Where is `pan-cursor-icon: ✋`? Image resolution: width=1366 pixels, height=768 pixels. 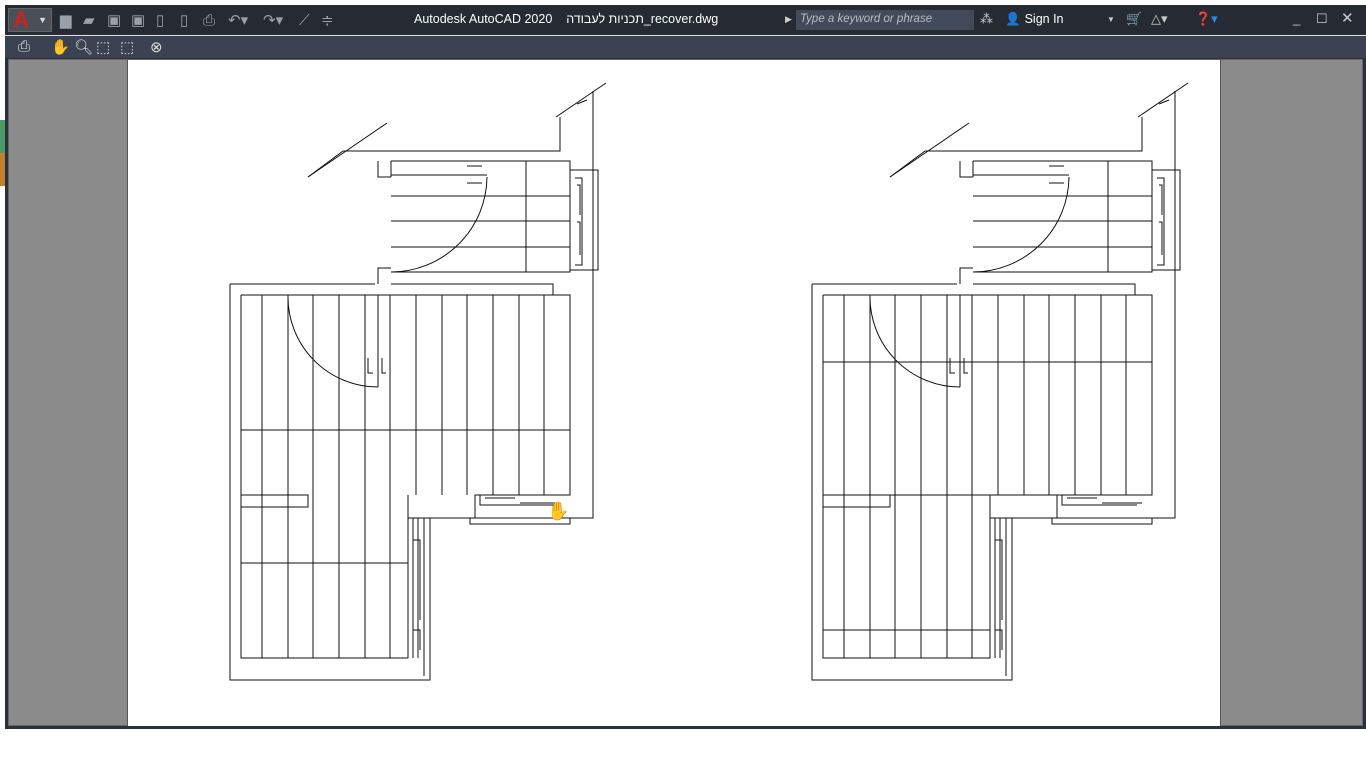
pan-cursor-icon: ✋ is located at coordinates (558, 510).